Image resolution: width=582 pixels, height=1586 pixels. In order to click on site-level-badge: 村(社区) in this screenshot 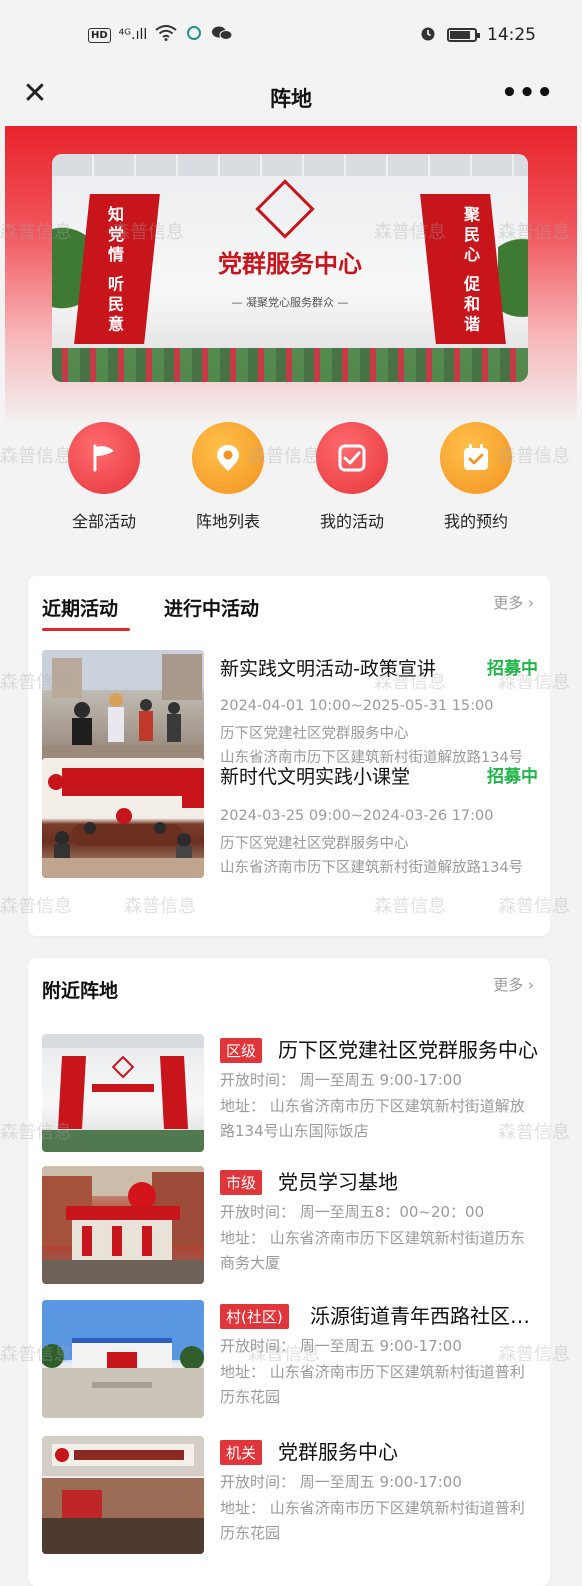, I will do `click(254, 1316)`.